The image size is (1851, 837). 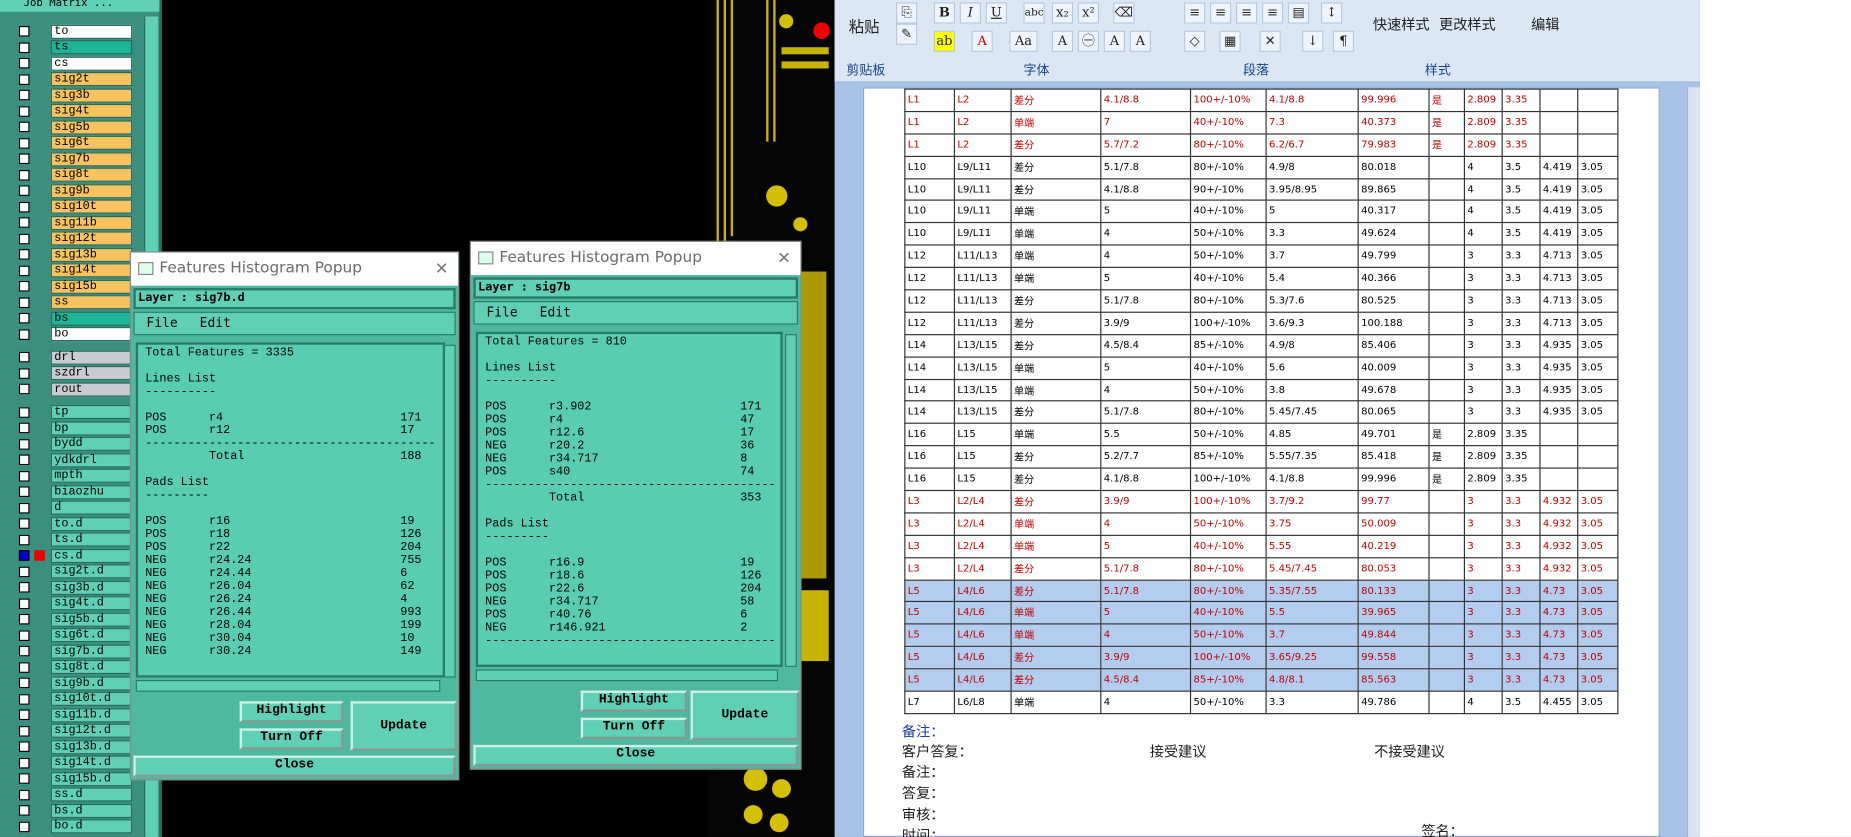 I want to click on table-cell: 5.5, so click(x=1312, y=613).